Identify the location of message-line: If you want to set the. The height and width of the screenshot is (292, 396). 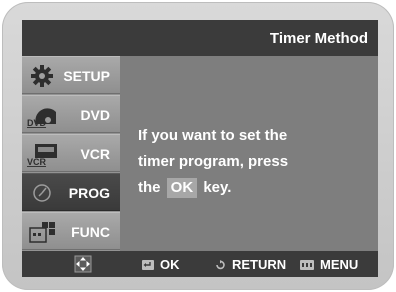
(213, 135).